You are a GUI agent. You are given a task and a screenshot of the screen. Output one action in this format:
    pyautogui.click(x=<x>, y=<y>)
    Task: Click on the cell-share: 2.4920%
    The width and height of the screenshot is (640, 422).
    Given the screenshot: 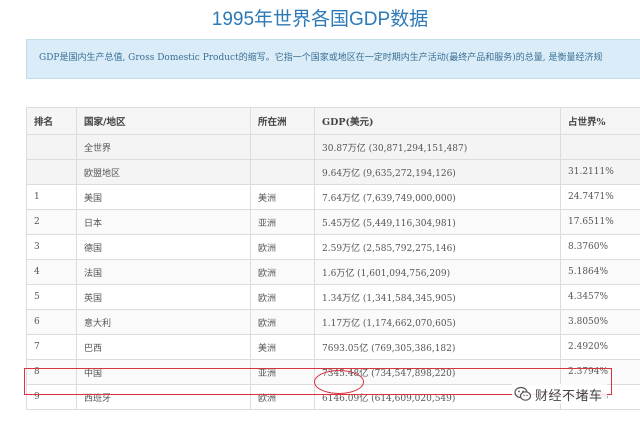 What is the action you would take?
    pyautogui.click(x=600, y=347)
    